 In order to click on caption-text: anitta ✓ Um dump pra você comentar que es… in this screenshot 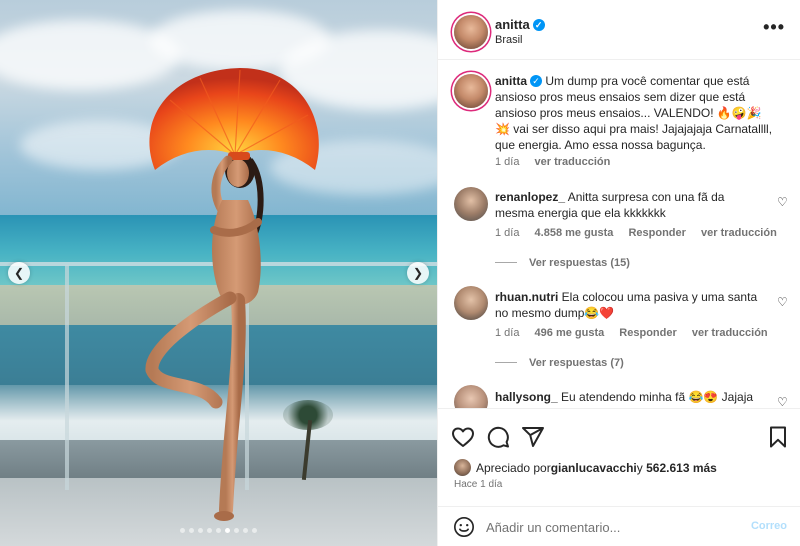, I will do `click(635, 113)`.